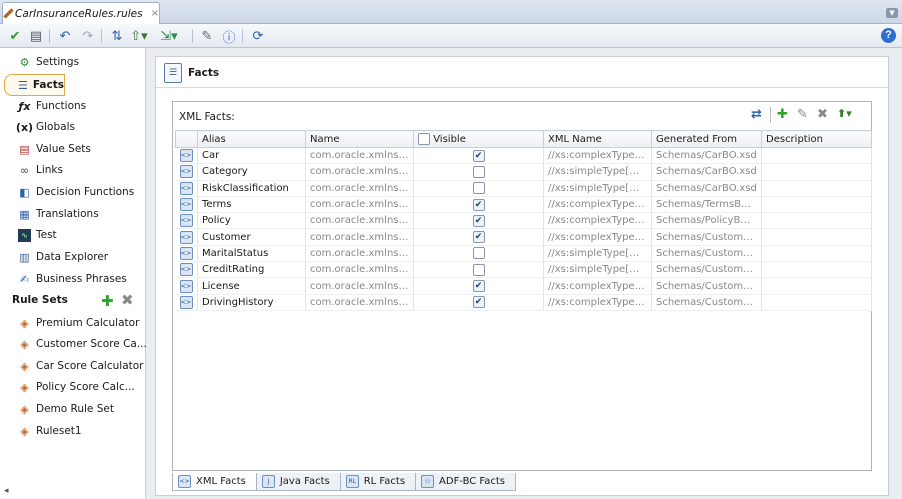  What do you see at coordinates (251, 302) in the screenshot?
I see `alias-cell: DrivingHistory` at bounding box center [251, 302].